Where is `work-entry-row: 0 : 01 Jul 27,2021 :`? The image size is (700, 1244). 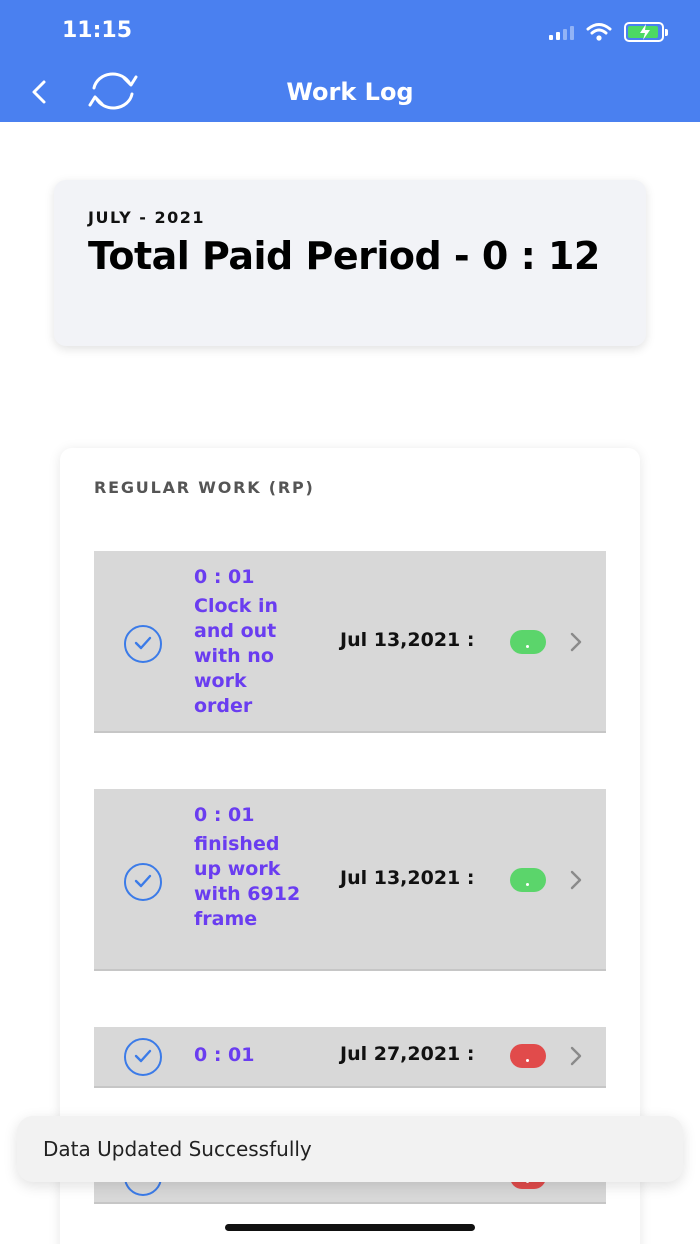 work-entry-row: 0 : 01 Jul 27,2021 : is located at coordinates (350, 1057).